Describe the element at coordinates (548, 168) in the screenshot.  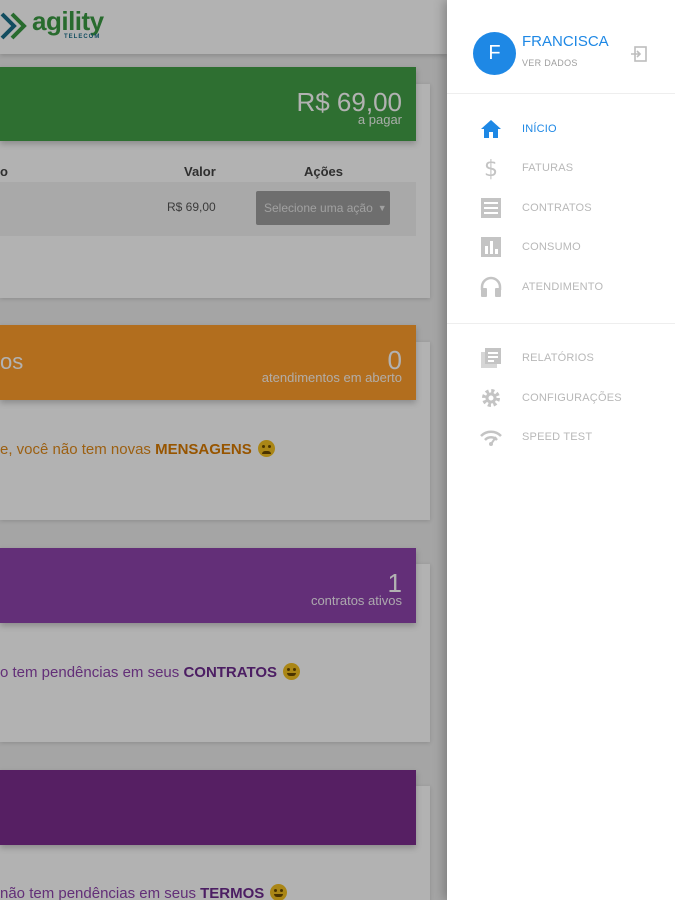
I see `nav-label: FATURAS` at that location.